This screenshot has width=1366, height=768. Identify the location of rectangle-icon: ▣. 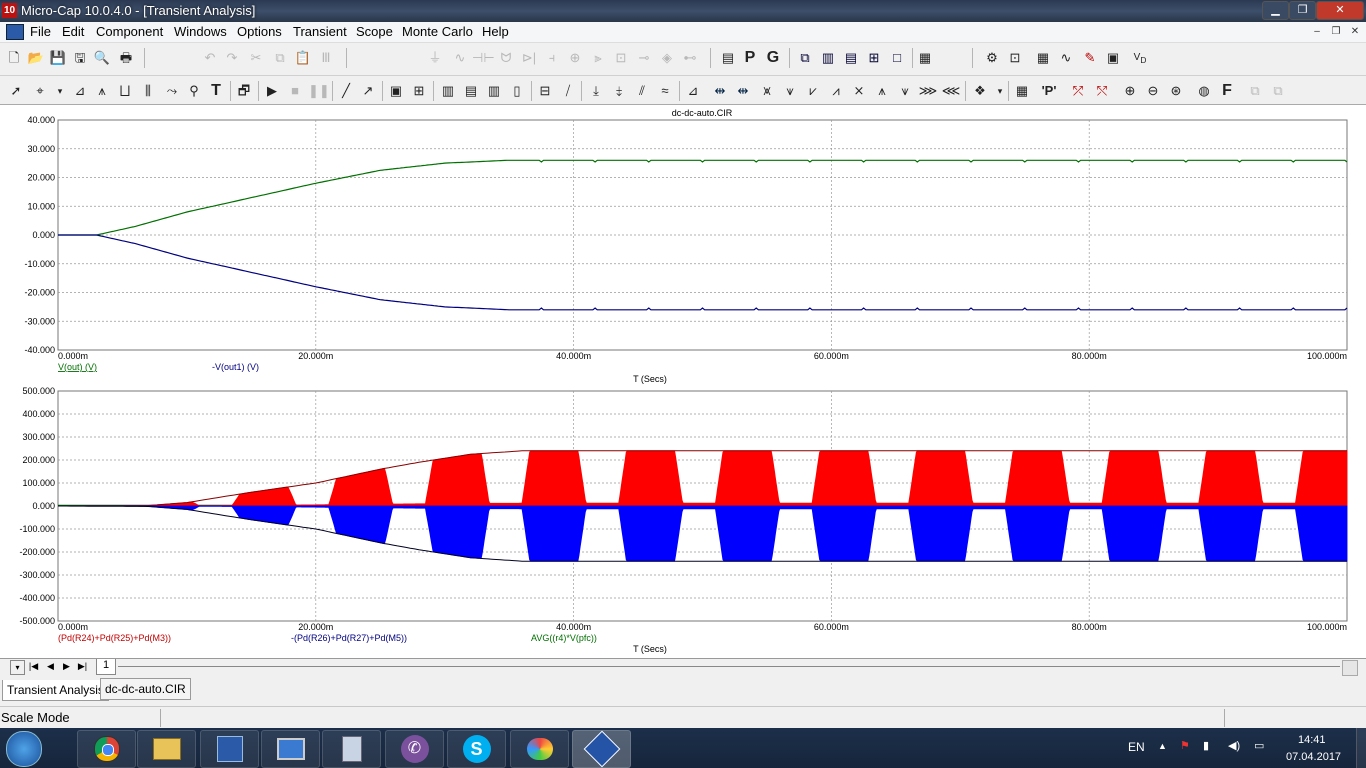
(396, 91).